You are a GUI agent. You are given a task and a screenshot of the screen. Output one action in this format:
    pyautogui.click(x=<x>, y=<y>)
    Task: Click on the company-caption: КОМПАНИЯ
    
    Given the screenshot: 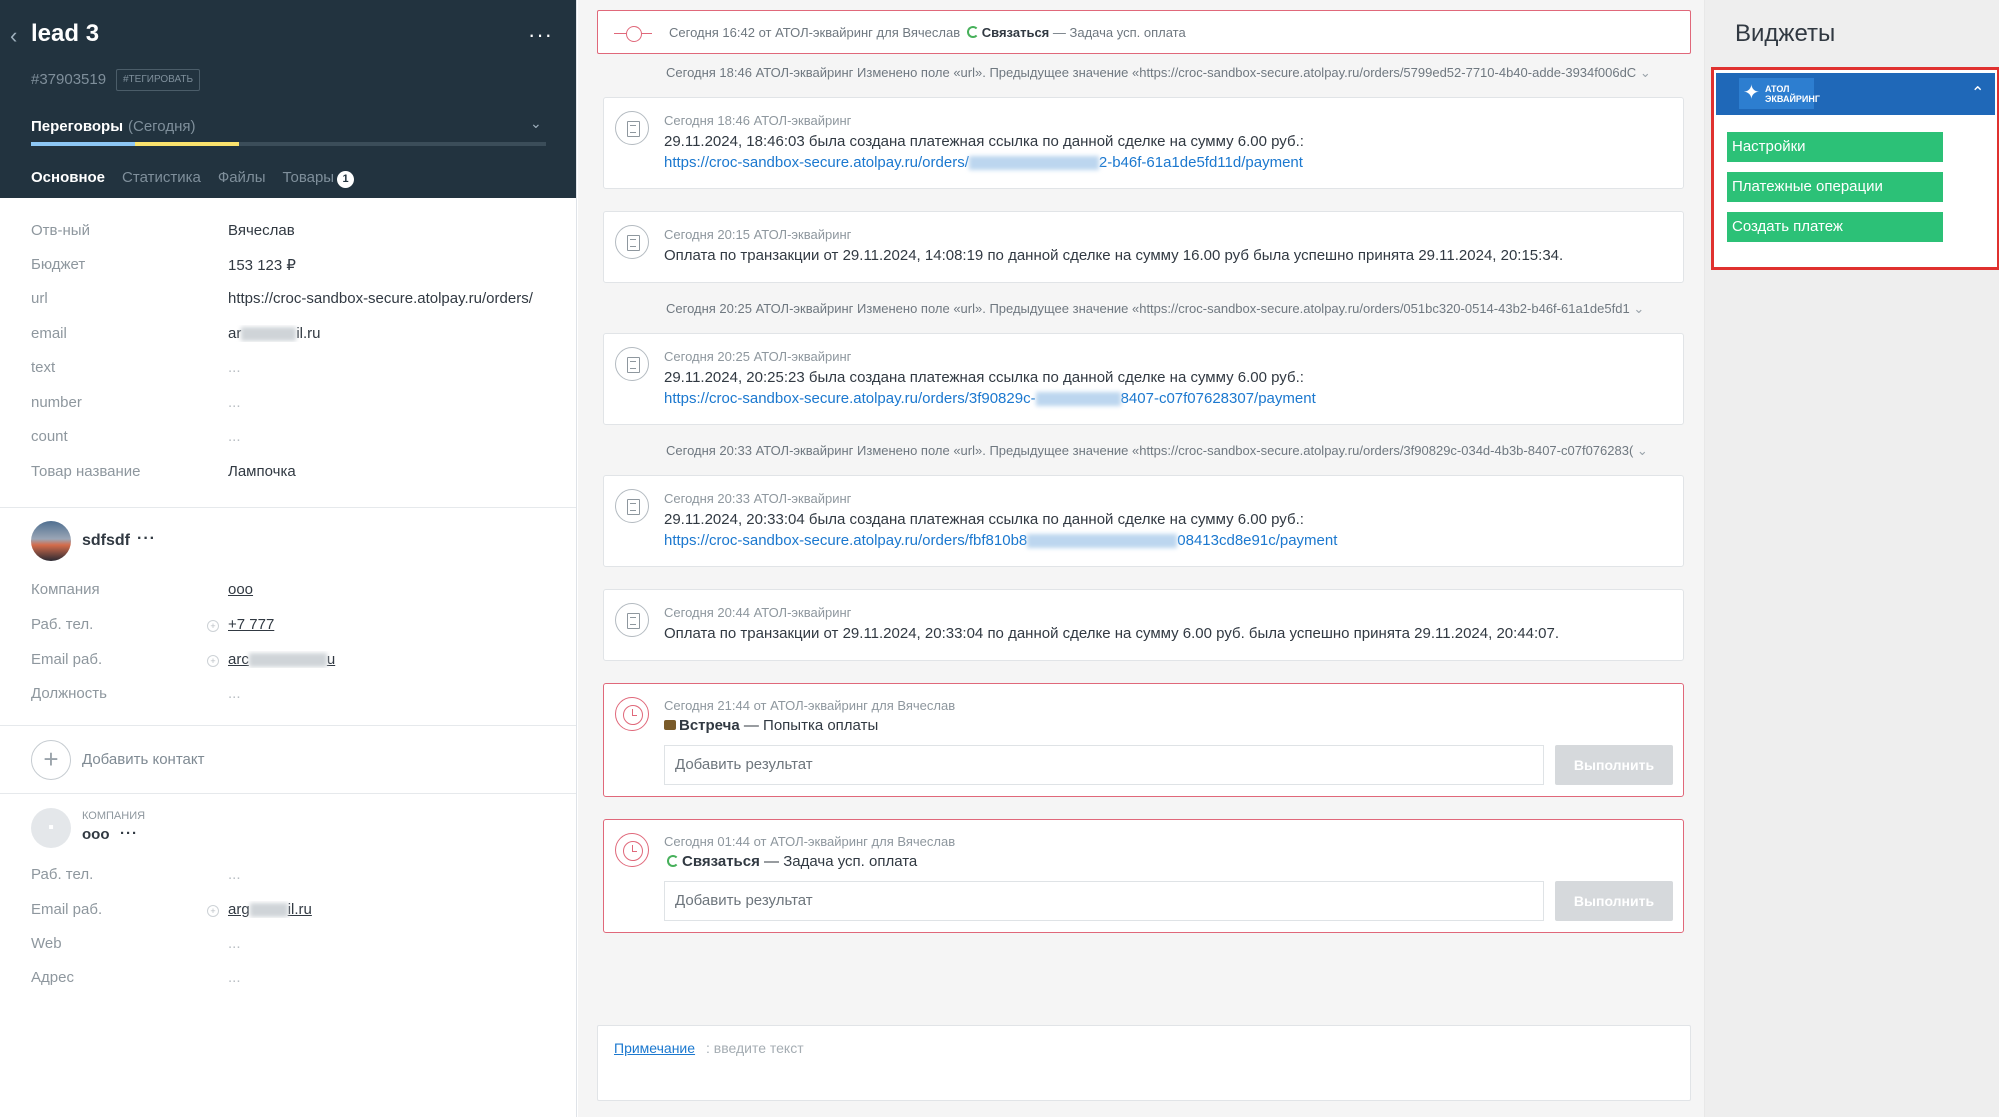 What is the action you would take?
    pyautogui.click(x=114, y=816)
    